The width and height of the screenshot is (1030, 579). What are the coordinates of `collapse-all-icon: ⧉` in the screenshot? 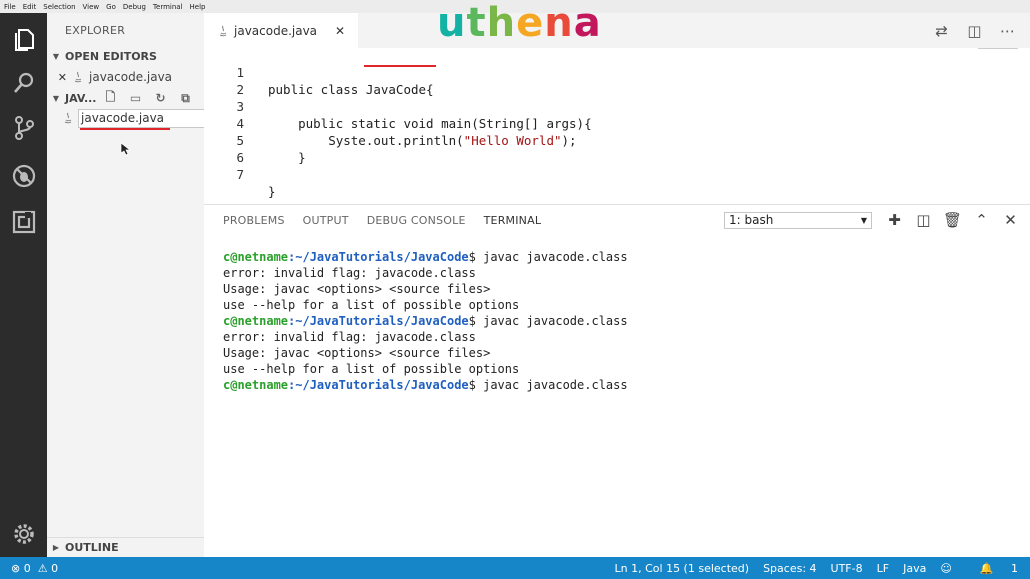 It's located at (185, 98).